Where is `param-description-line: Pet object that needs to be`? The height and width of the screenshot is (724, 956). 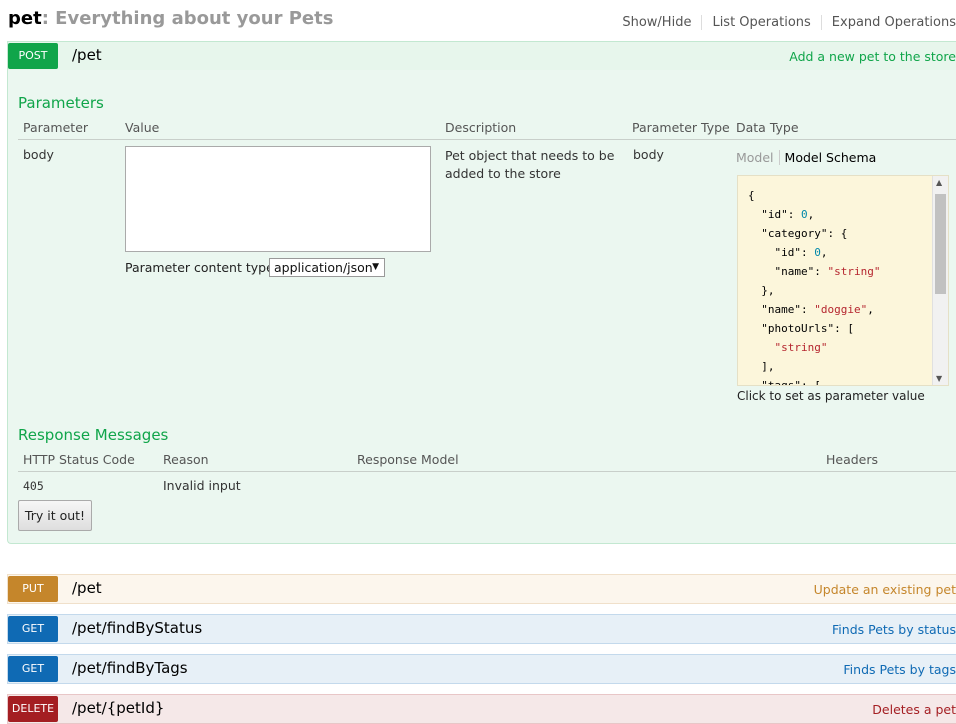
param-description-line: Pet object that needs to be is located at coordinates (530, 155).